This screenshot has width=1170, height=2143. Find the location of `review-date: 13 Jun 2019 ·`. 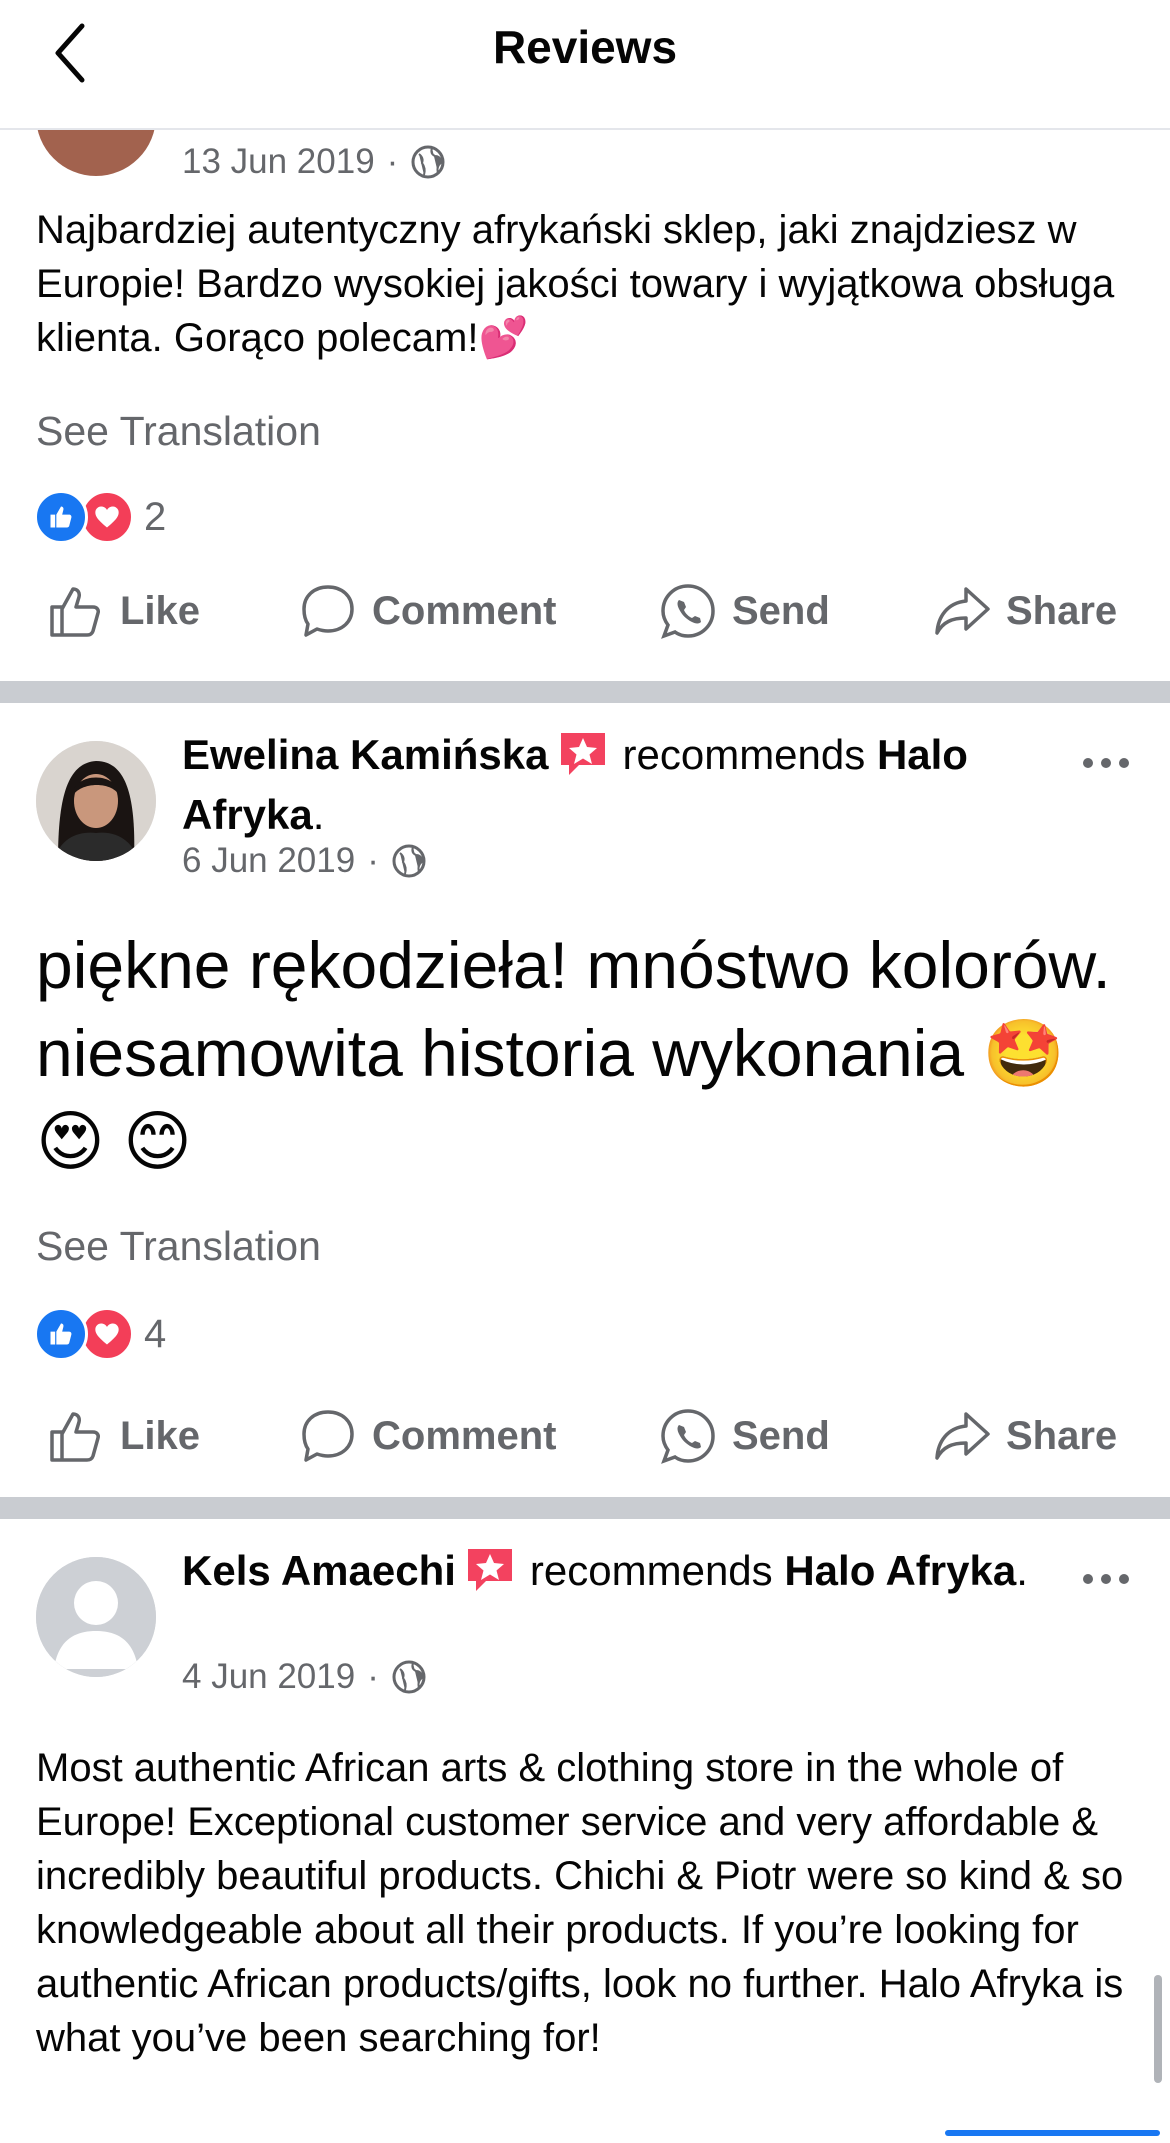

review-date: 13 Jun 2019 · is located at coordinates (314, 162).